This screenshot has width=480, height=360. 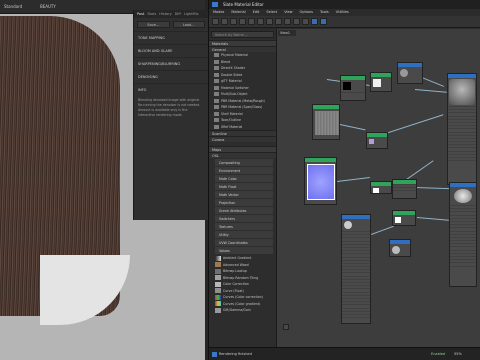 What do you see at coordinates (438, 354) in the screenshot?
I see `status-enabled: Enabled` at bounding box center [438, 354].